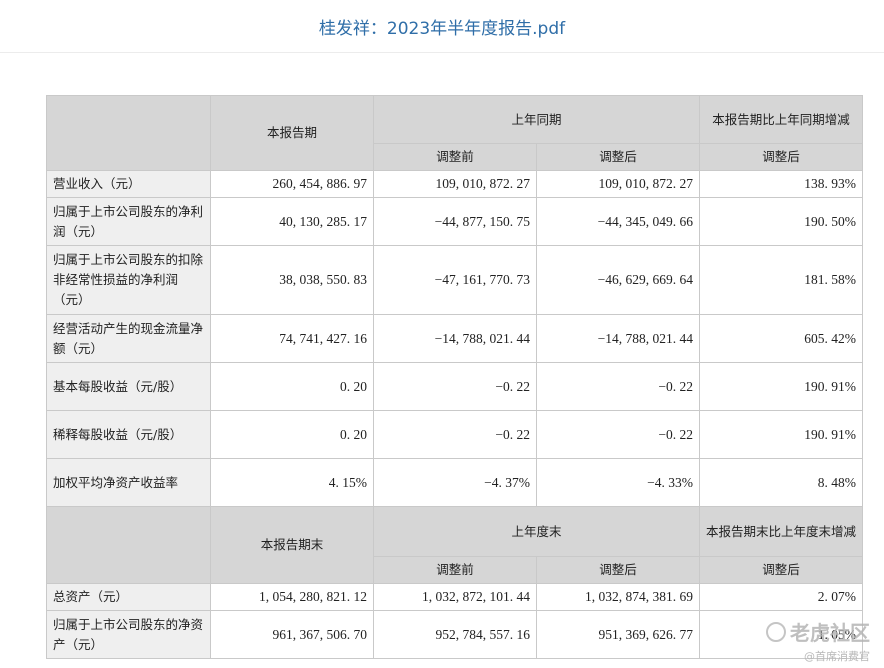 This screenshot has height=668, width=884. Describe the element at coordinates (128, 338) in the screenshot. I see `row-label: 经营活动产生的现金流量净额（元）` at that location.